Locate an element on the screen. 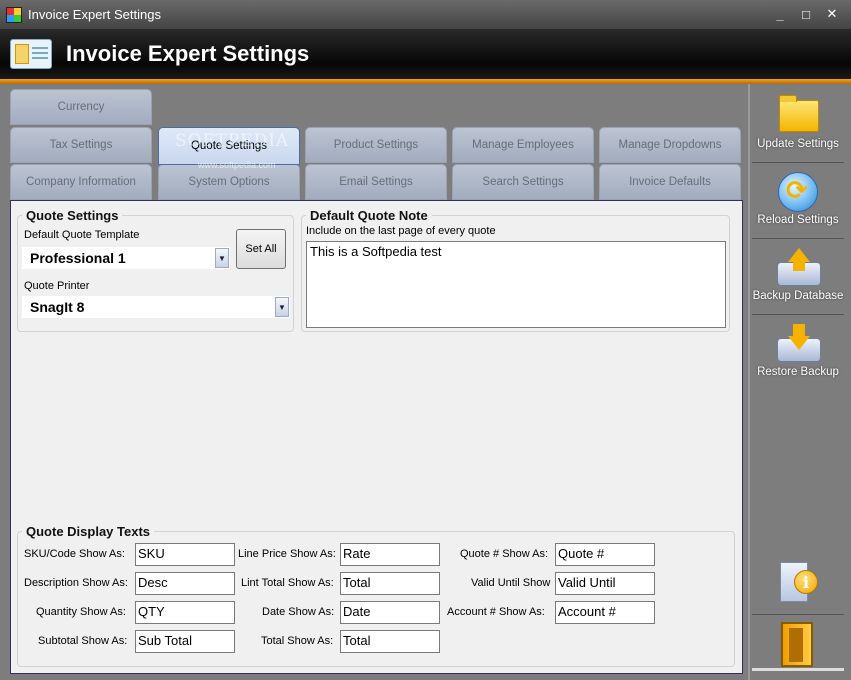  restore-backup-button: Restore Backup is located at coordinates (798, 353).